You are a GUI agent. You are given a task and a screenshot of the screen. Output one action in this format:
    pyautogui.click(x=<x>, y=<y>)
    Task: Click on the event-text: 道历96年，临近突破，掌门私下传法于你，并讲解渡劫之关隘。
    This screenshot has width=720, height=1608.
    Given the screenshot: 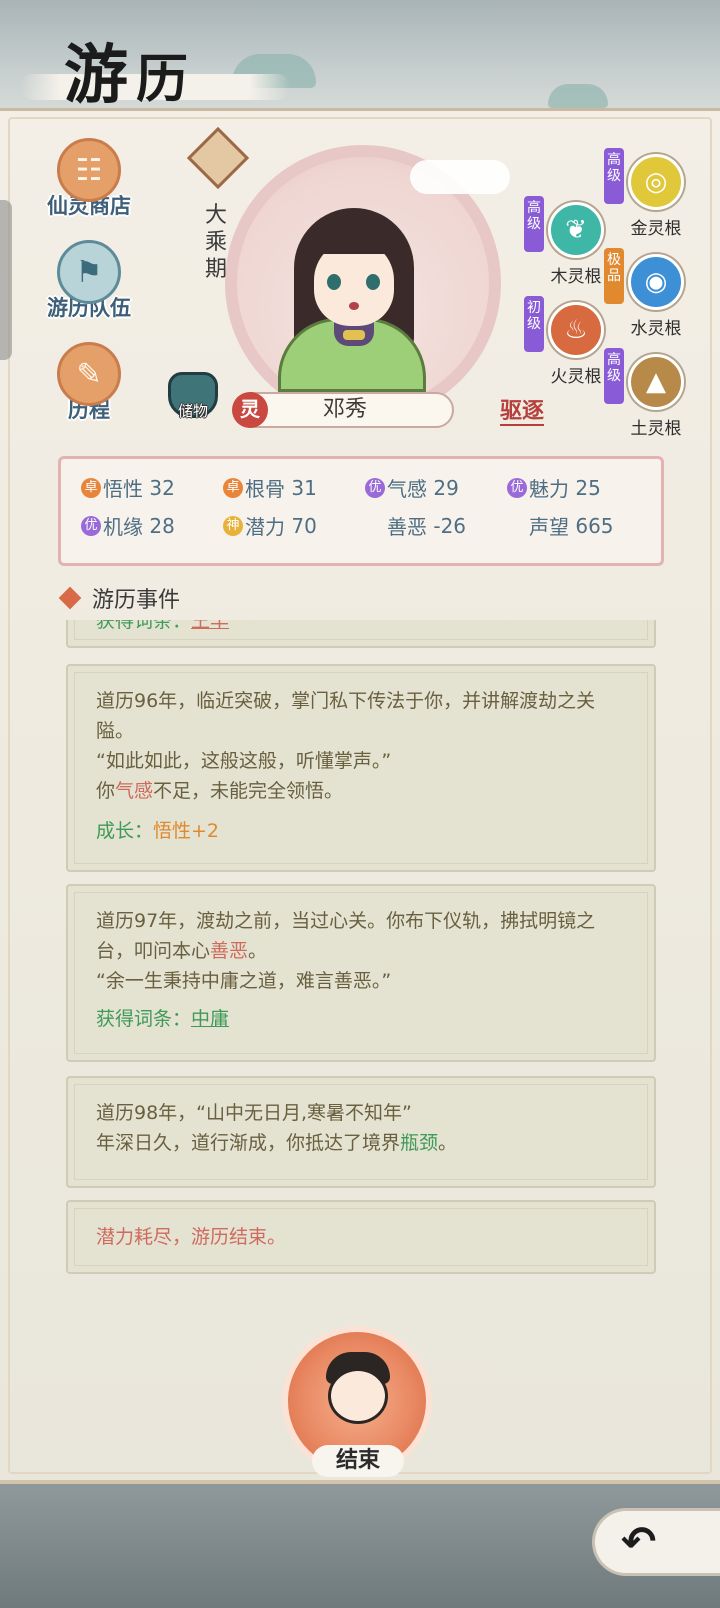 What is the action you would take?
    pyautogui.click(x=346, y=716)
    